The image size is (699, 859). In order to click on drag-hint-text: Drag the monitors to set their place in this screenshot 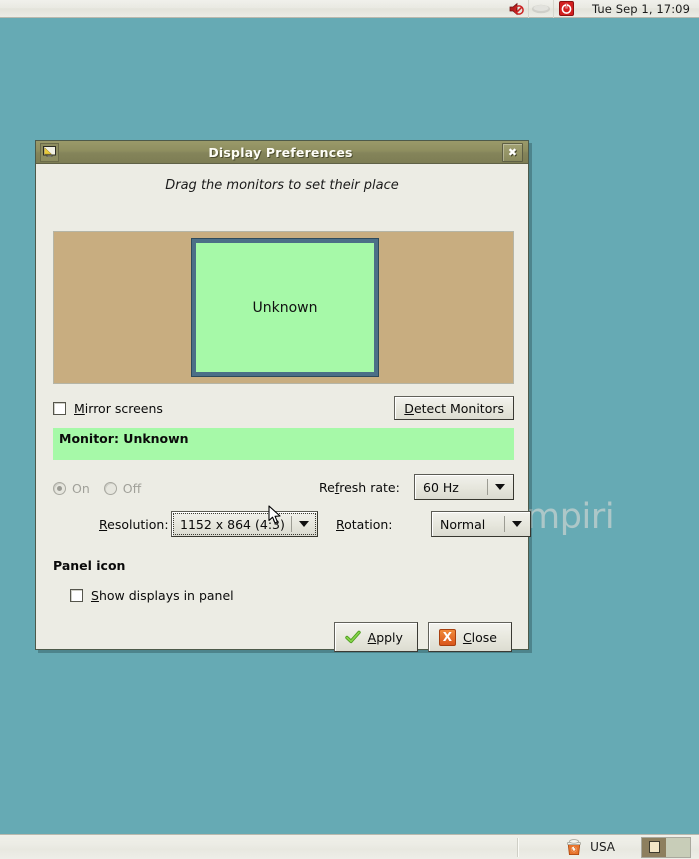, I will do `click(282, 185)`.